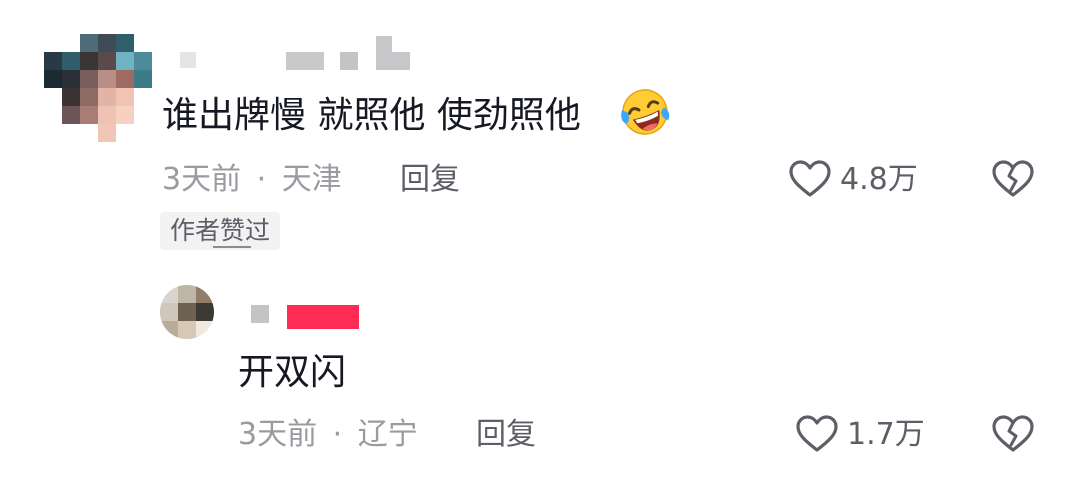  What do you see at coordinates (645, 112) in the screenshot?
I see `rofl-emoji-icon` at bounding box center [645, 112].